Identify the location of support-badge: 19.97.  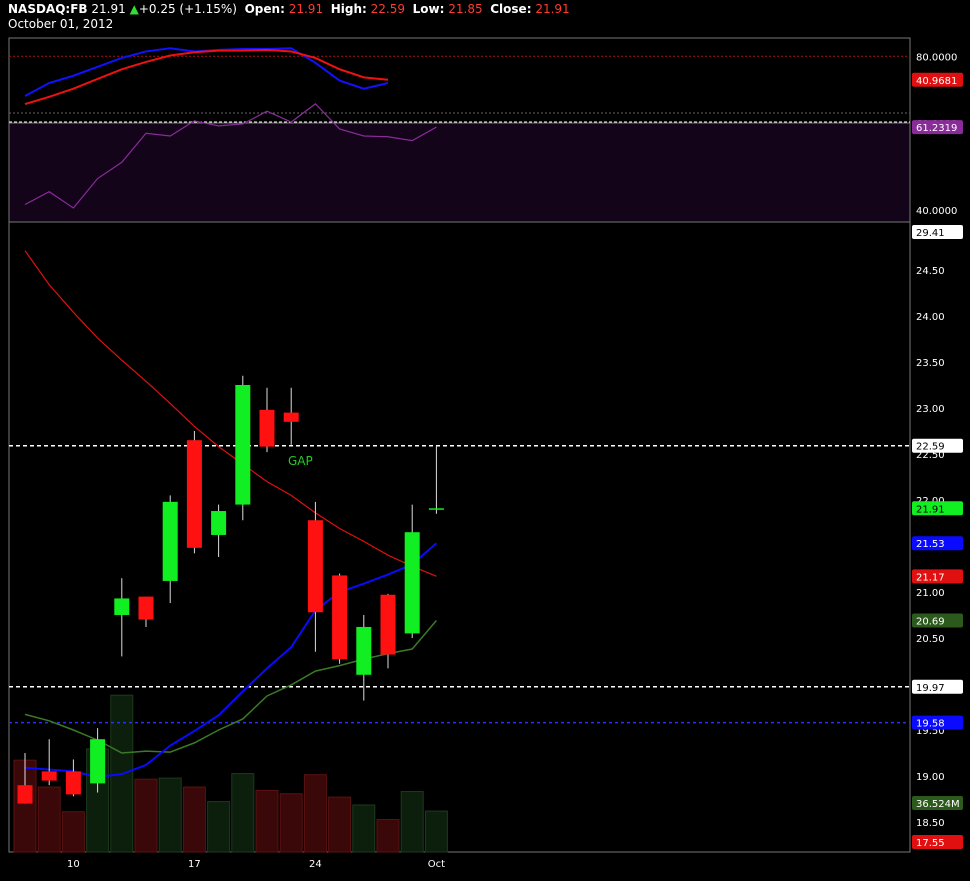
(930, 688).